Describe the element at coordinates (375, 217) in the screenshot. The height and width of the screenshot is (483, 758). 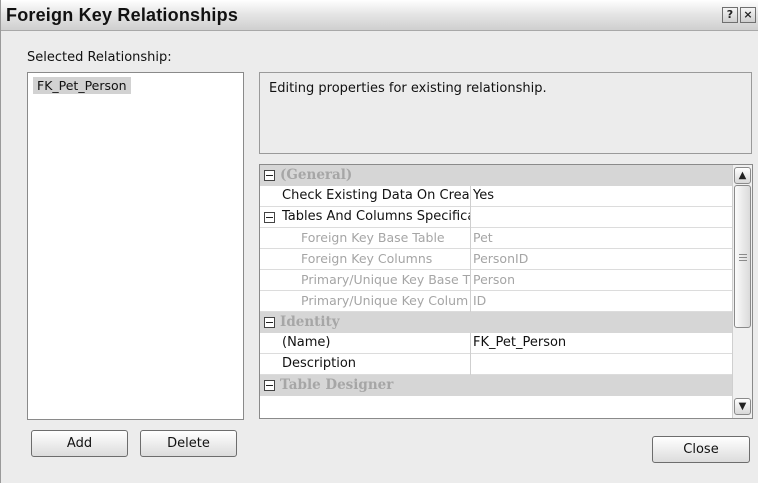
I see `property-name: Tables And Columns Specifica` at that location.